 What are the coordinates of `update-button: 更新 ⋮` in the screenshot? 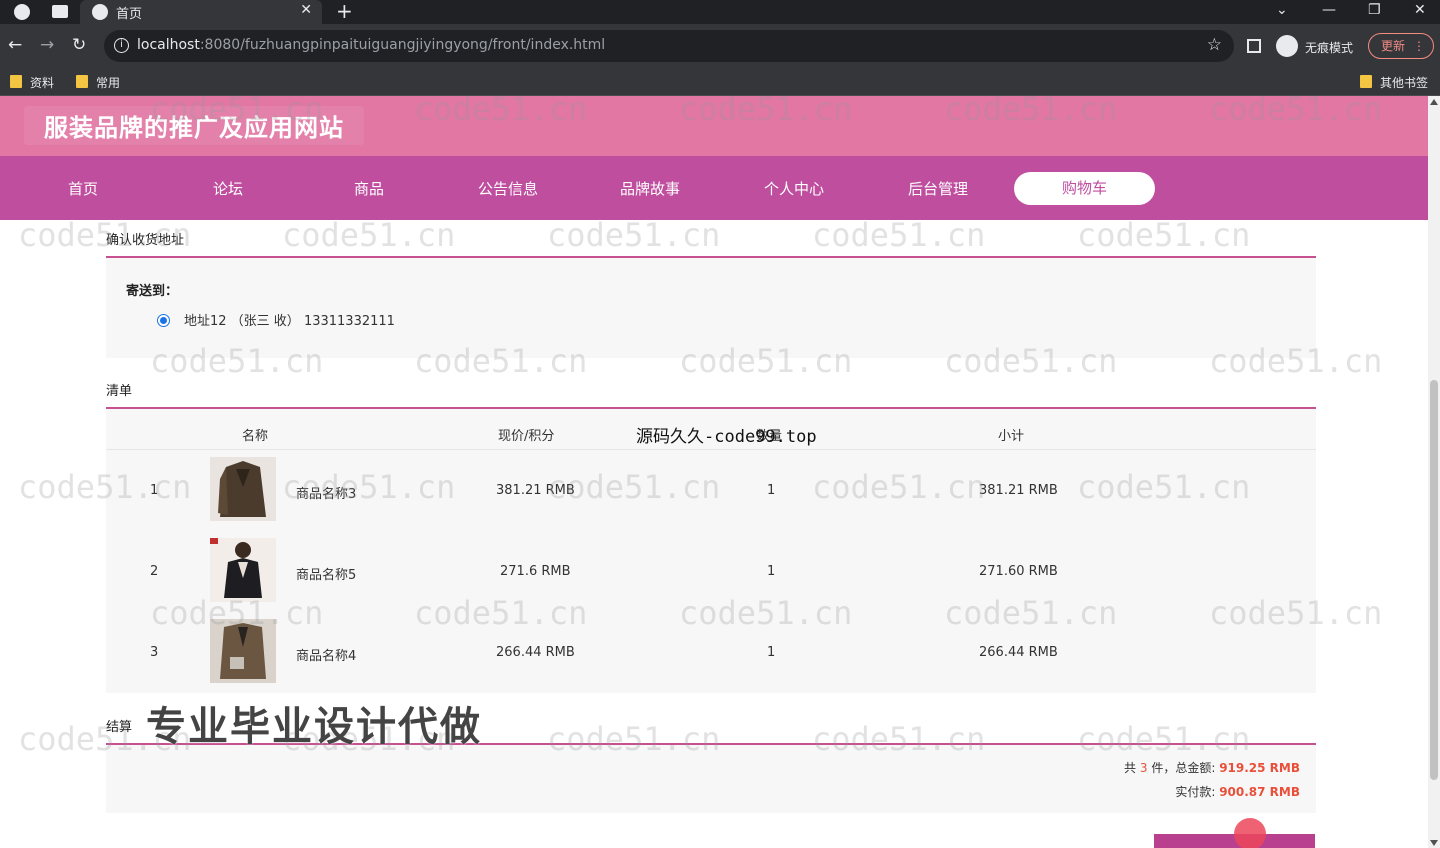 It's located at (1401, 46).